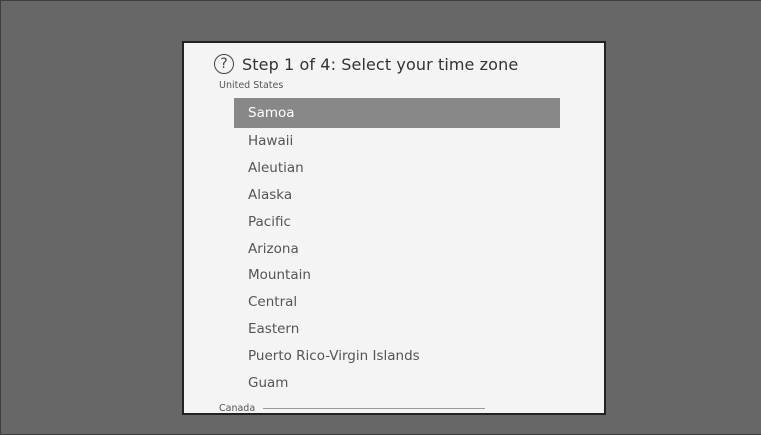 The width and height of the screenshot is (761, 435). Describe the element at coordinates (237, 408) in the screenshot. I see `section-label-canada: Canada` at that location.